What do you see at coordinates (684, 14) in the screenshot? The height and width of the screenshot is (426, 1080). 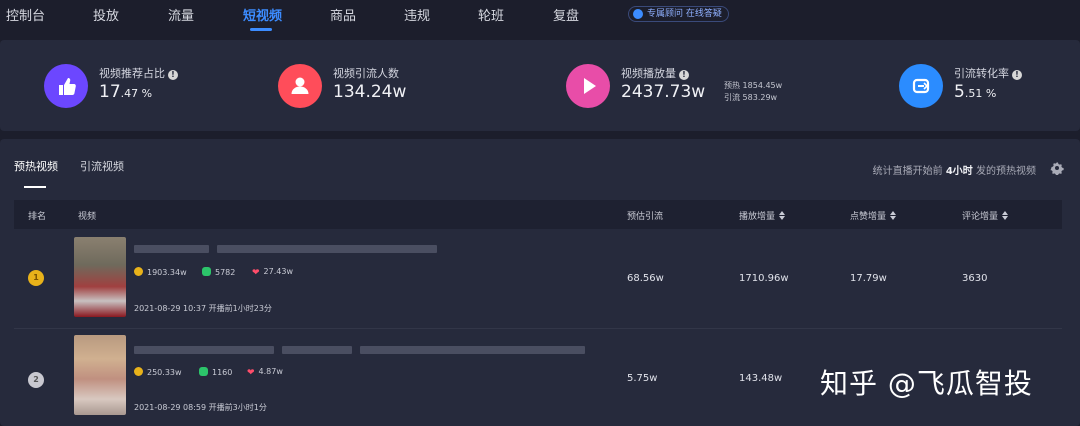 I see `consult-label: 专属顾问 在线答疑` at bounding box center [684, 14].